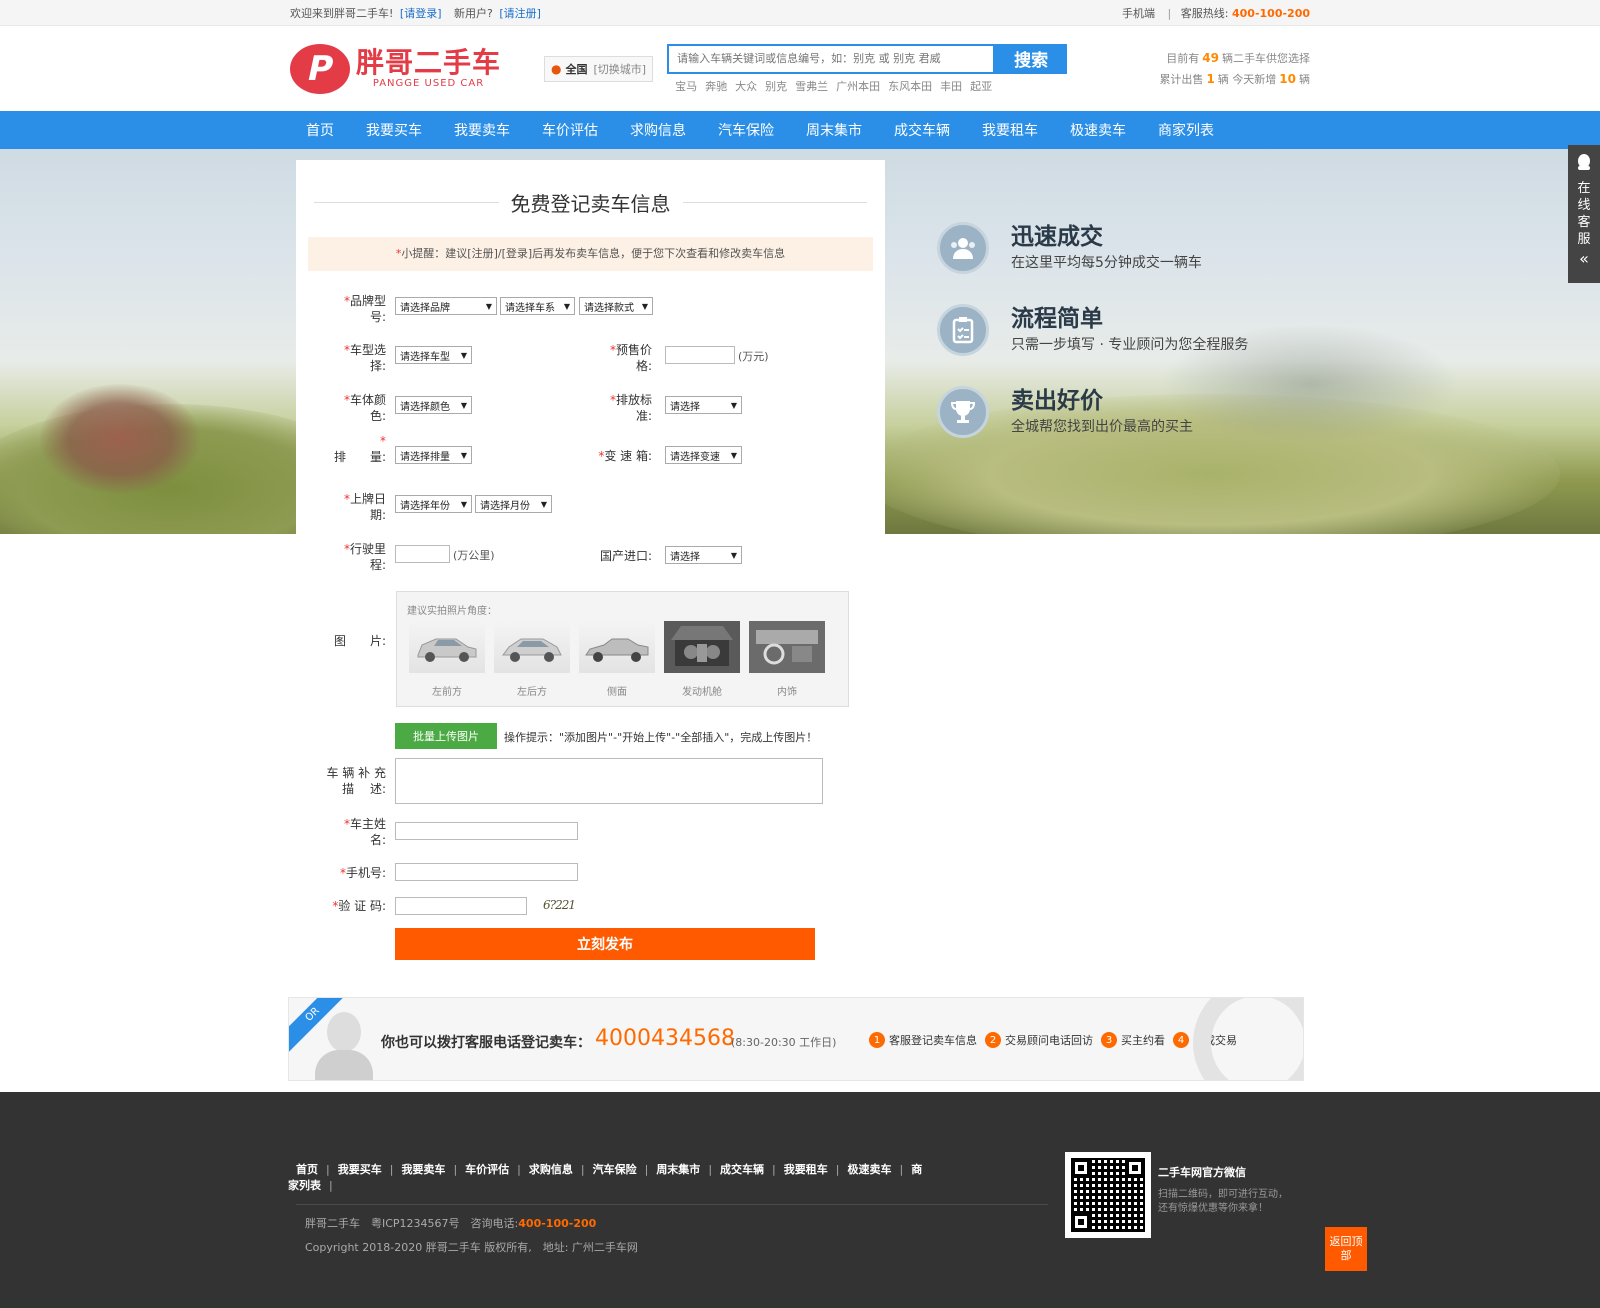 This screenshot has height=1308, width=1600. I want to click on welcome-text: 欢迎来到胖哥二手车!, so click(342, 13).